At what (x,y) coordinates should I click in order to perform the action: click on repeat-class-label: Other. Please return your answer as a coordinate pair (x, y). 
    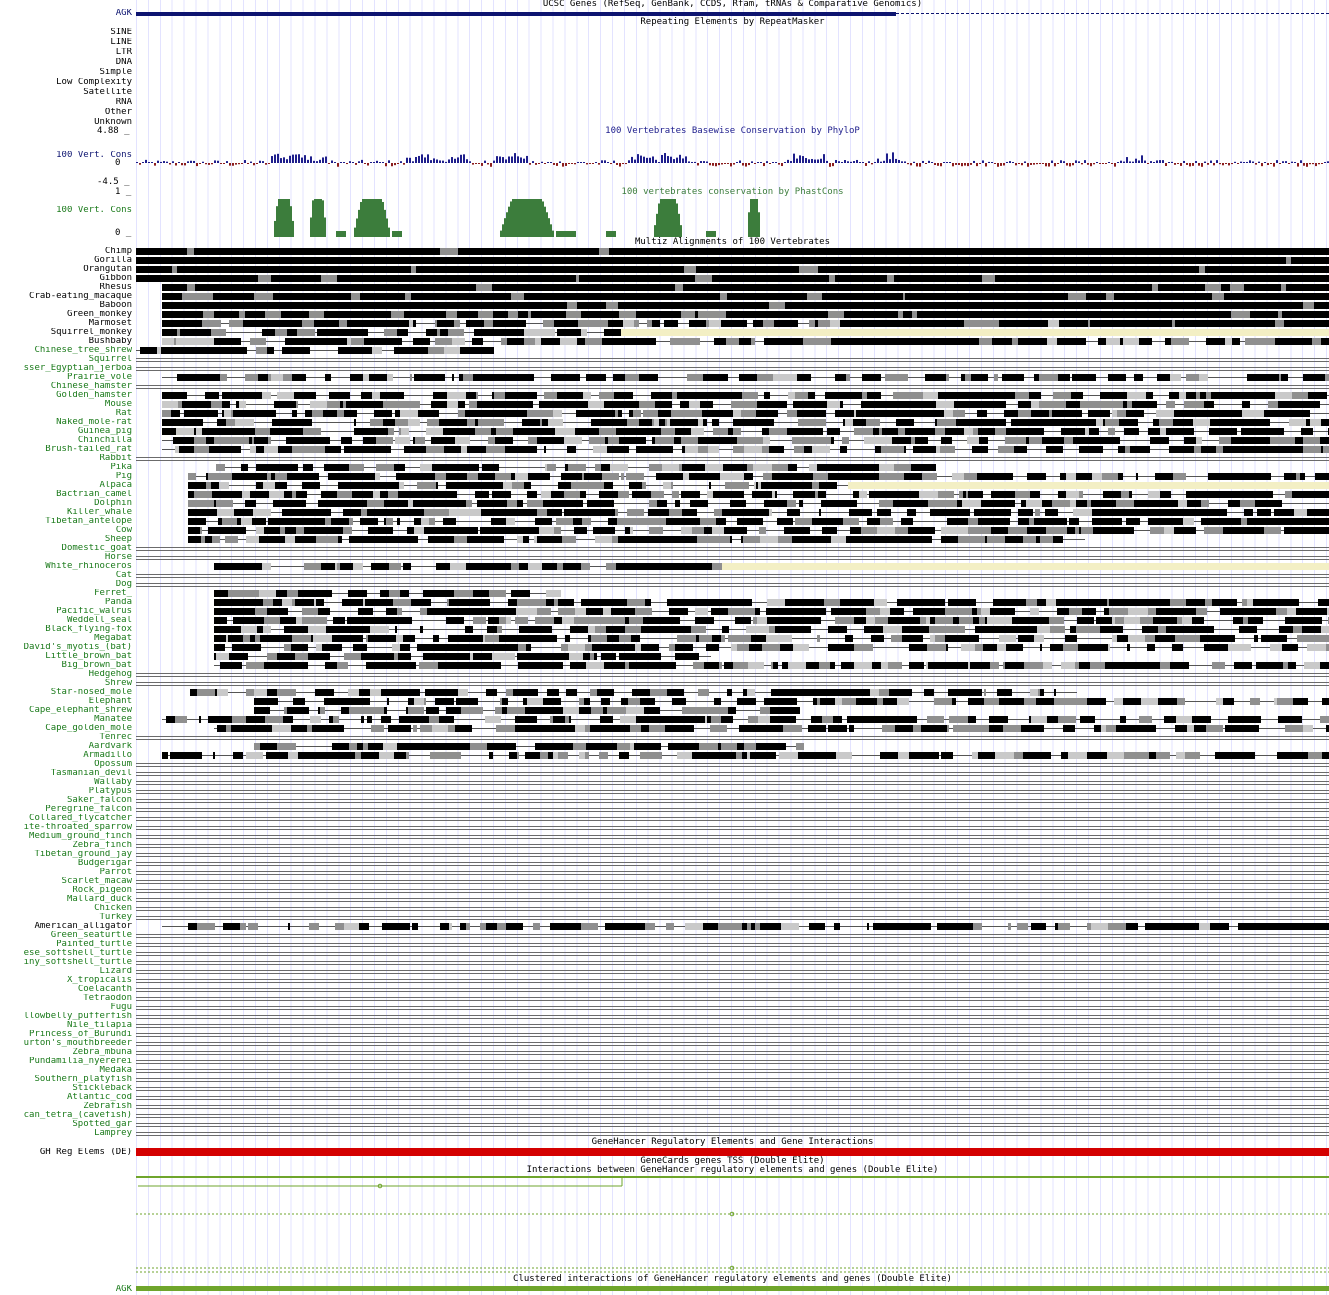
    Looking at the image, I should click on (66, 112).